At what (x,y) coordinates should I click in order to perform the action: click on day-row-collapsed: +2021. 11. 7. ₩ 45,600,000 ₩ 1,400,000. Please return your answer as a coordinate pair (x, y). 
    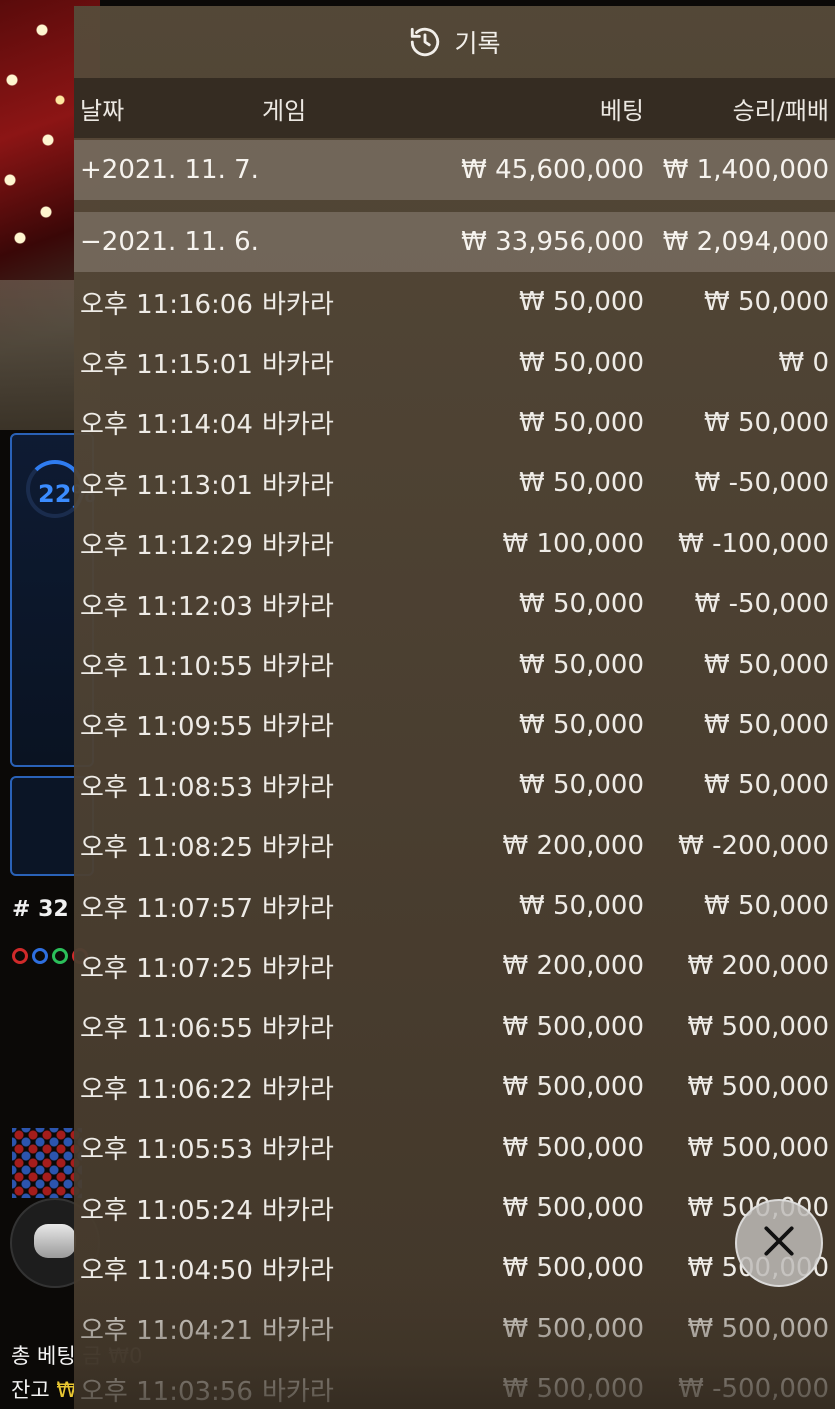
    Looking at the image, I should click on (454, 170).